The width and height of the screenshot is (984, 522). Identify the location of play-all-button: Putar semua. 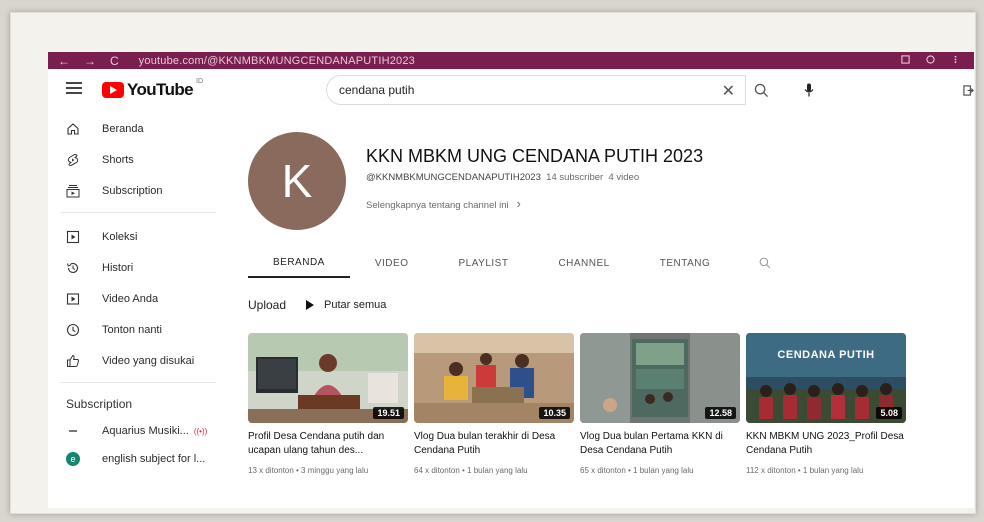
(346, 305).